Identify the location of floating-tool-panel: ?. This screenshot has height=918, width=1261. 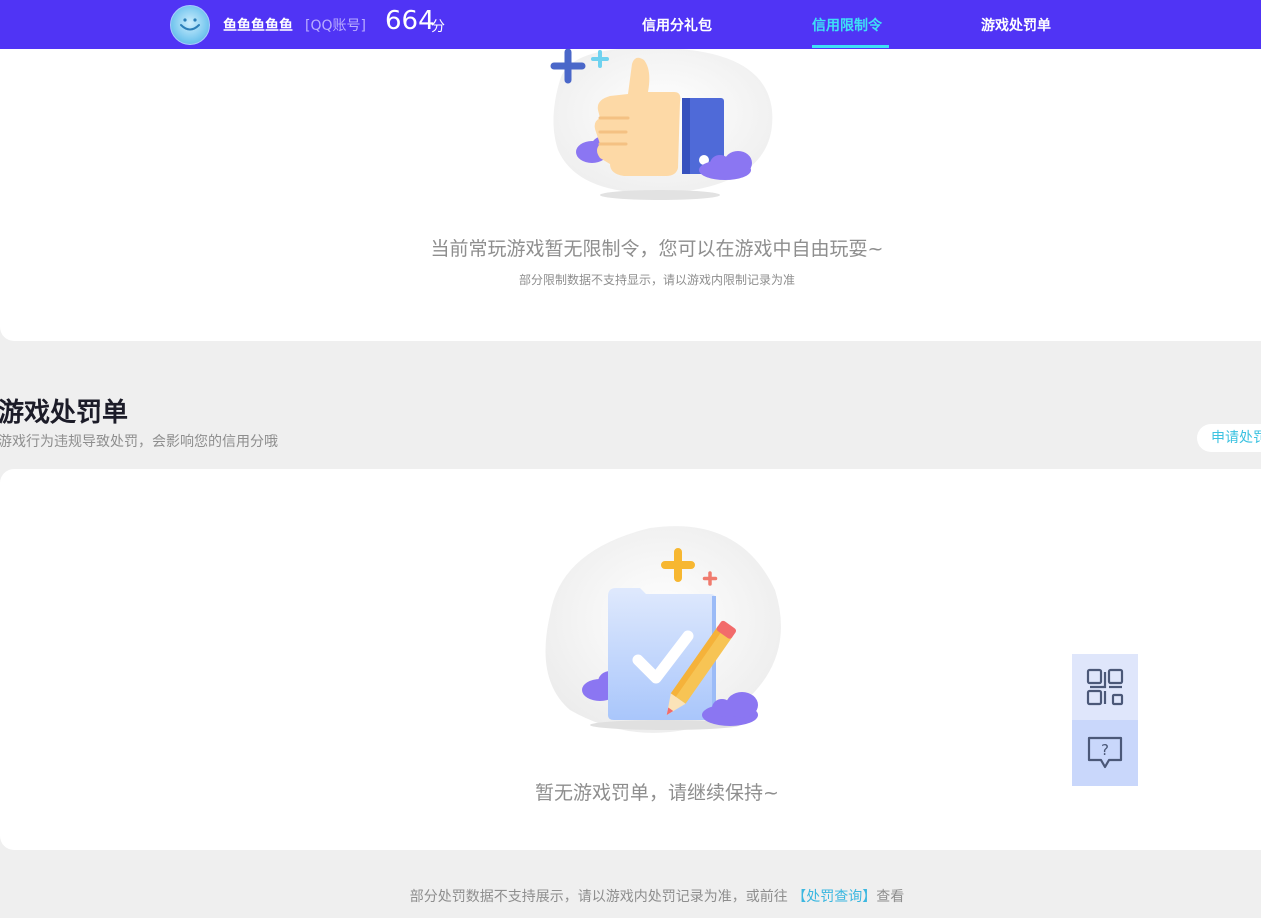
(1105, 720).